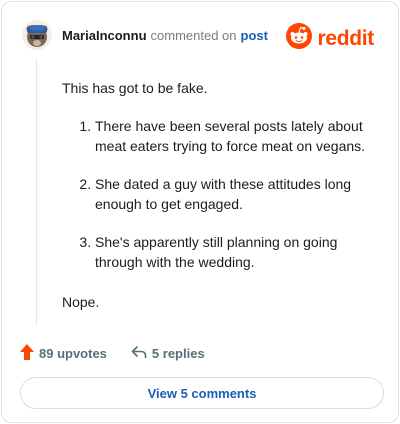 The height and width of the screenshot is (424, 400). Describe the element at coordinates (81, 302) in the screenshot. I see `comment-outro: Nope.` at that location.